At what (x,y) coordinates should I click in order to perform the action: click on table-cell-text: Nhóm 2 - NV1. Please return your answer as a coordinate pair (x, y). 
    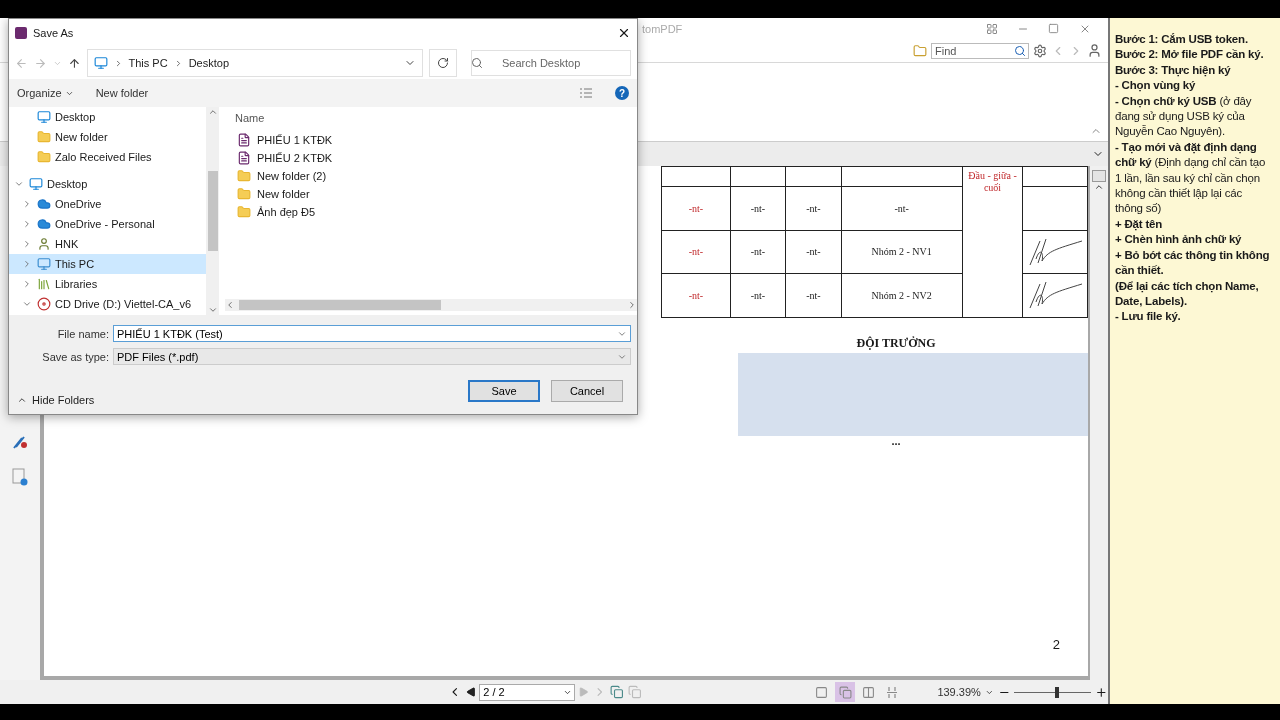
    Looking at the image, I should click on (901, 252).